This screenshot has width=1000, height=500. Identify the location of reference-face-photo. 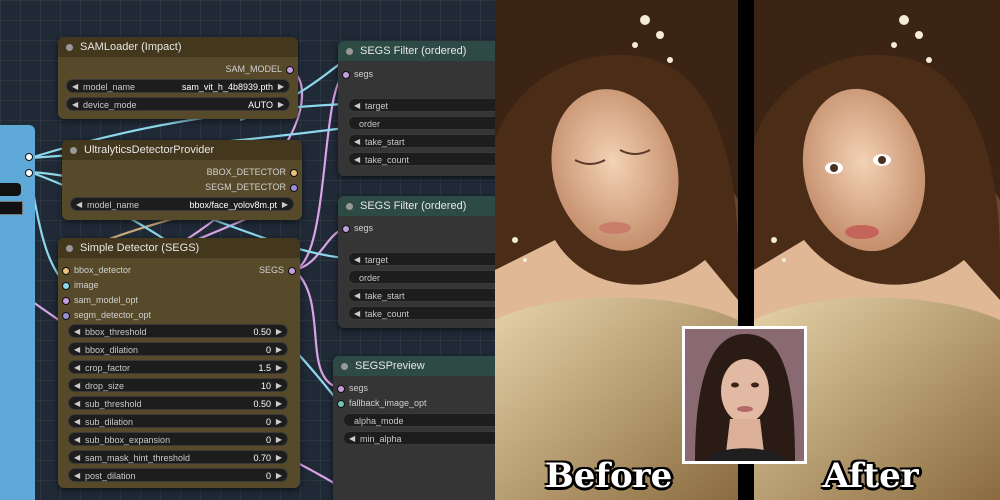
(744, 395).